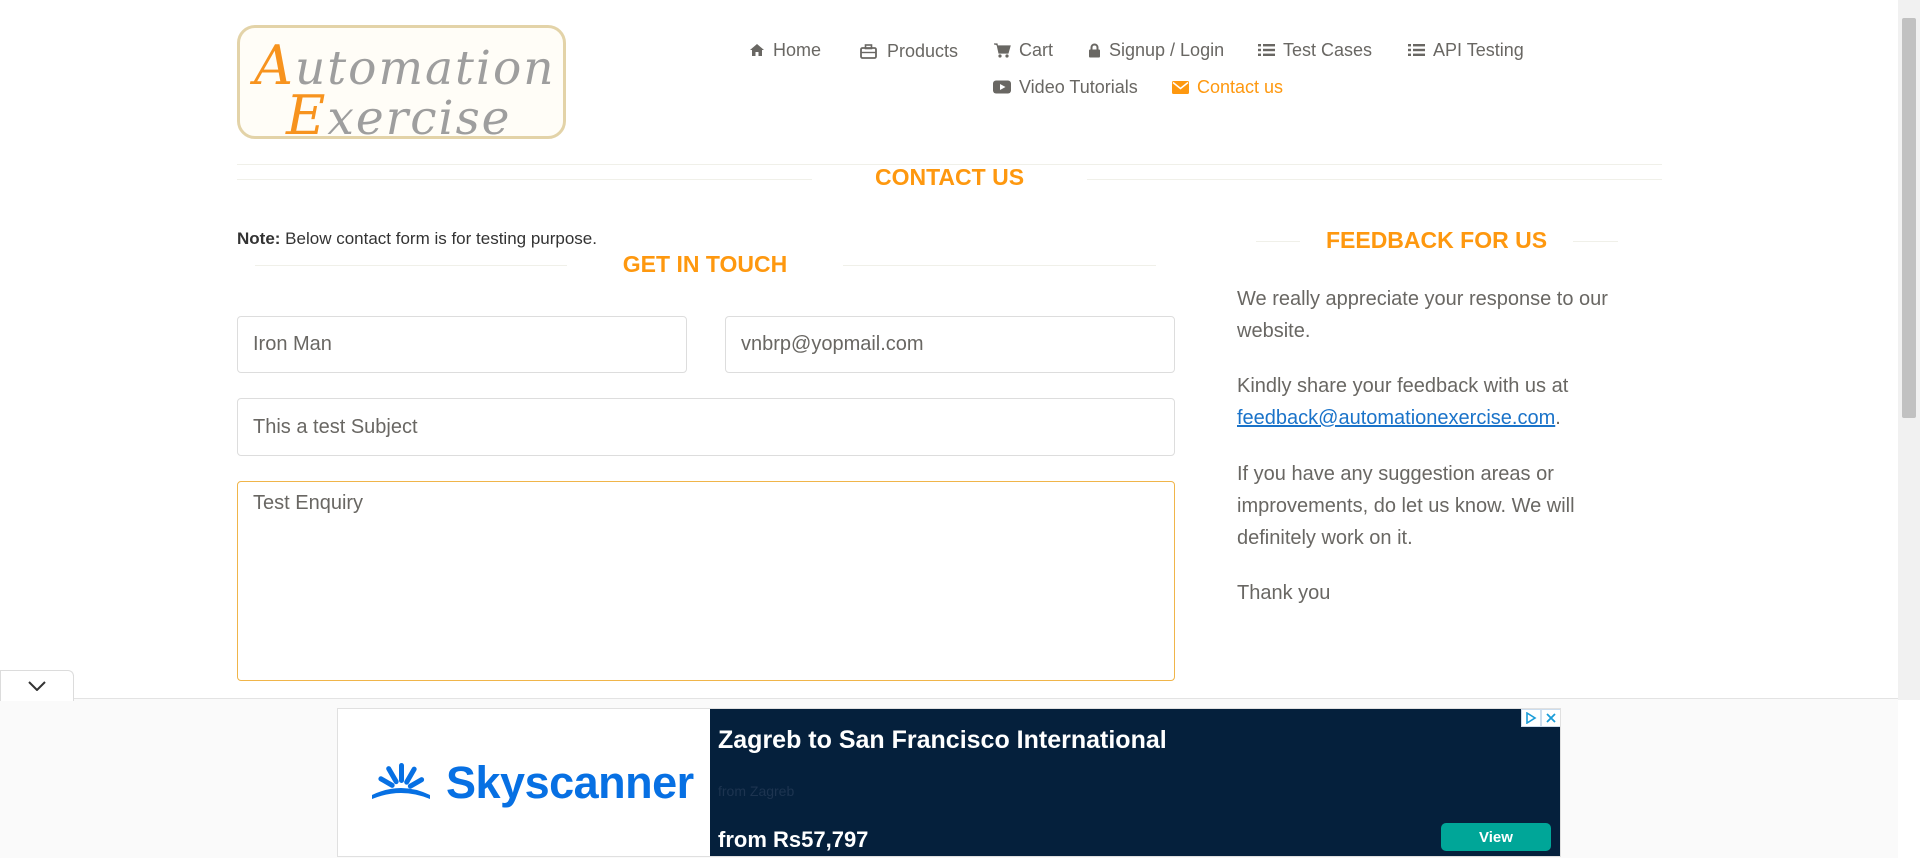 This screenshot has width=1920, height=858. What do you see at coordinates (1550, 718) in the screenshot?
I see `ad-close-icon` at bounding box center [1550, 718].